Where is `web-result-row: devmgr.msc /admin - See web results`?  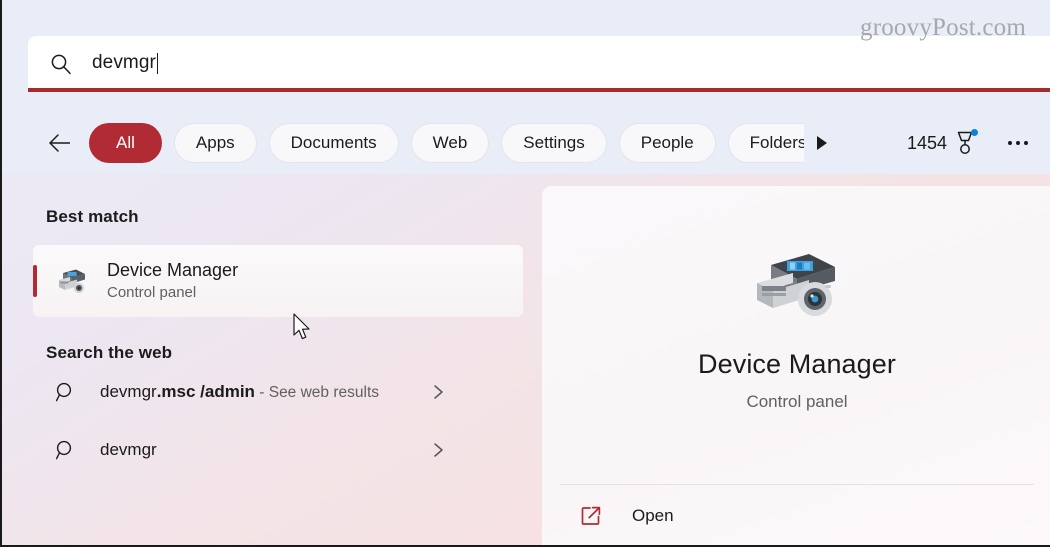
web-result-row: devmgr.msc /admin - See web results is located at coordinates (278, 392).